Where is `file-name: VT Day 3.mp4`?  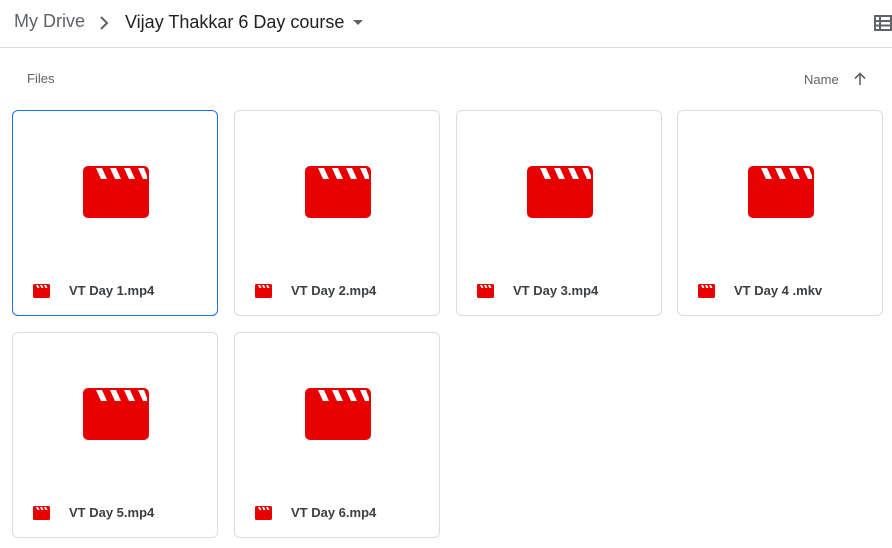 file-name: VT Day 3.mp4 is located at coordinates (556, 290).